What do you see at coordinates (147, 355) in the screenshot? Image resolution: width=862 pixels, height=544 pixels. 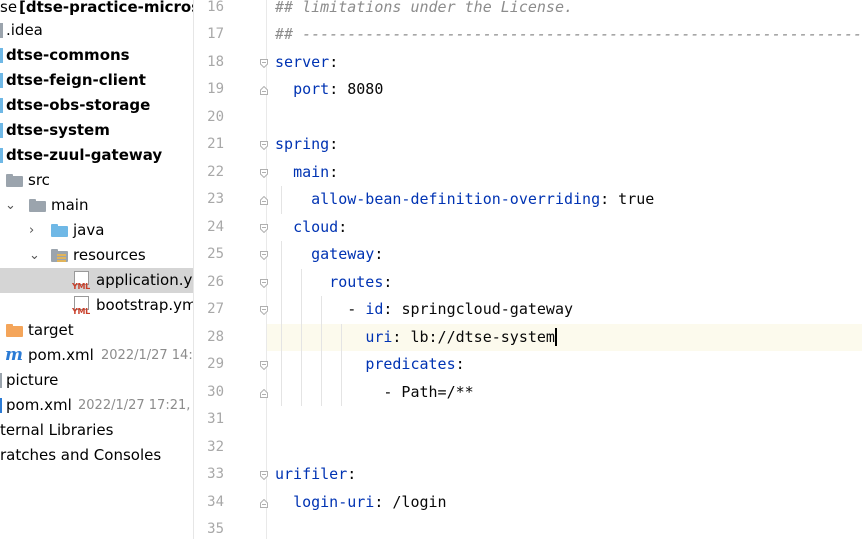 I see `tree-item-date: 2022/1/27 14:` at bounding box center [147, 355].